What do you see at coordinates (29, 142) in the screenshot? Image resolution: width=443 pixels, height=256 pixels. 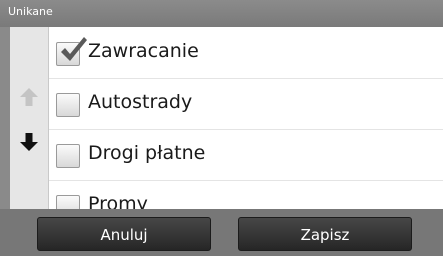 I see `arrow-down-icon` at bounding box center [29, 142].